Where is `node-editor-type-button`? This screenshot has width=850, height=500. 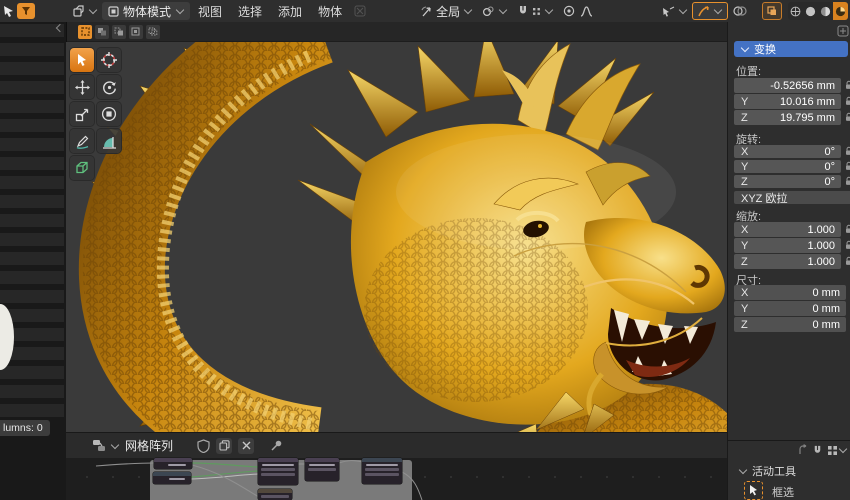 node-editor-type-button is located at coordinates (106, 446).